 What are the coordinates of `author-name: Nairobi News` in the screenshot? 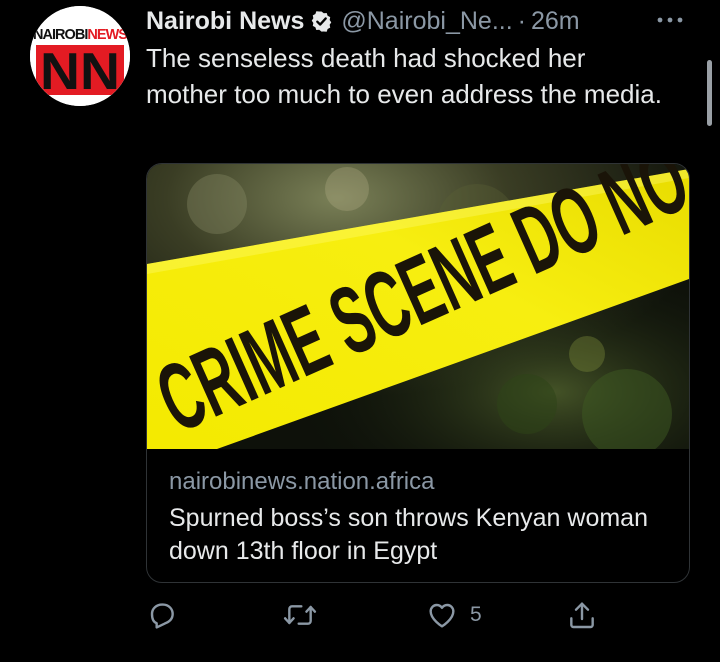 It's located at (225, 21).